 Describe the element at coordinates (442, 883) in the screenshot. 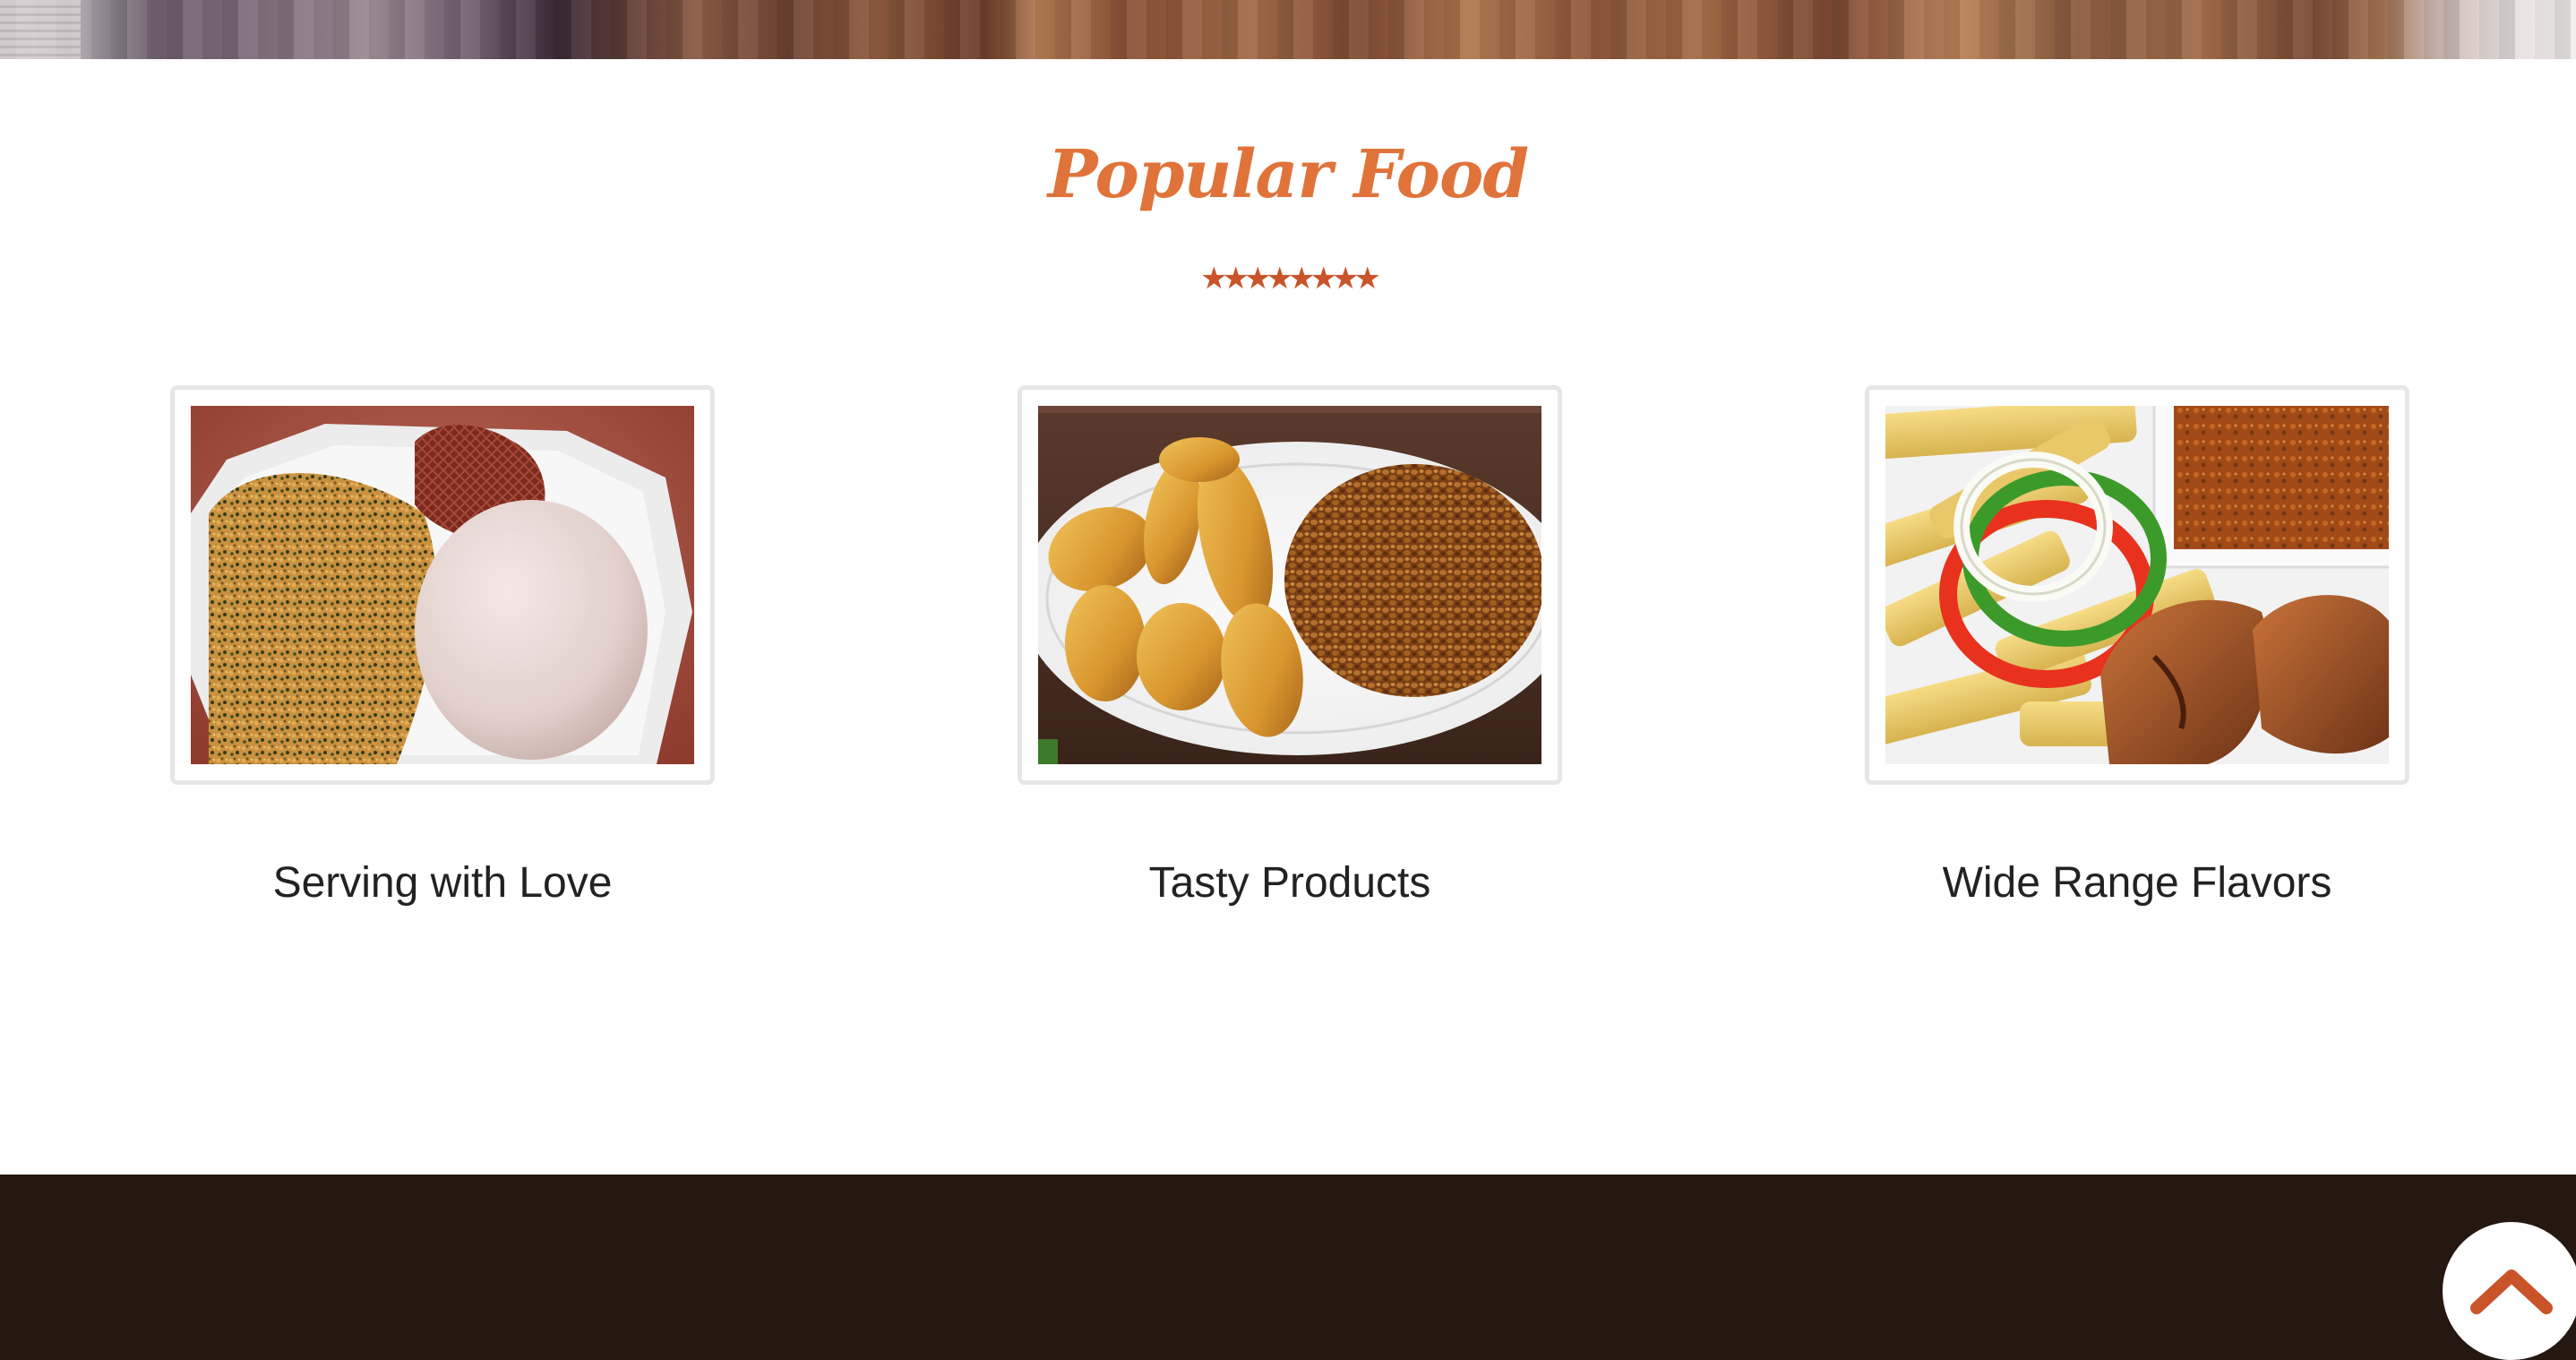

I see `food-card-1-label: Serving with Love` at that location.